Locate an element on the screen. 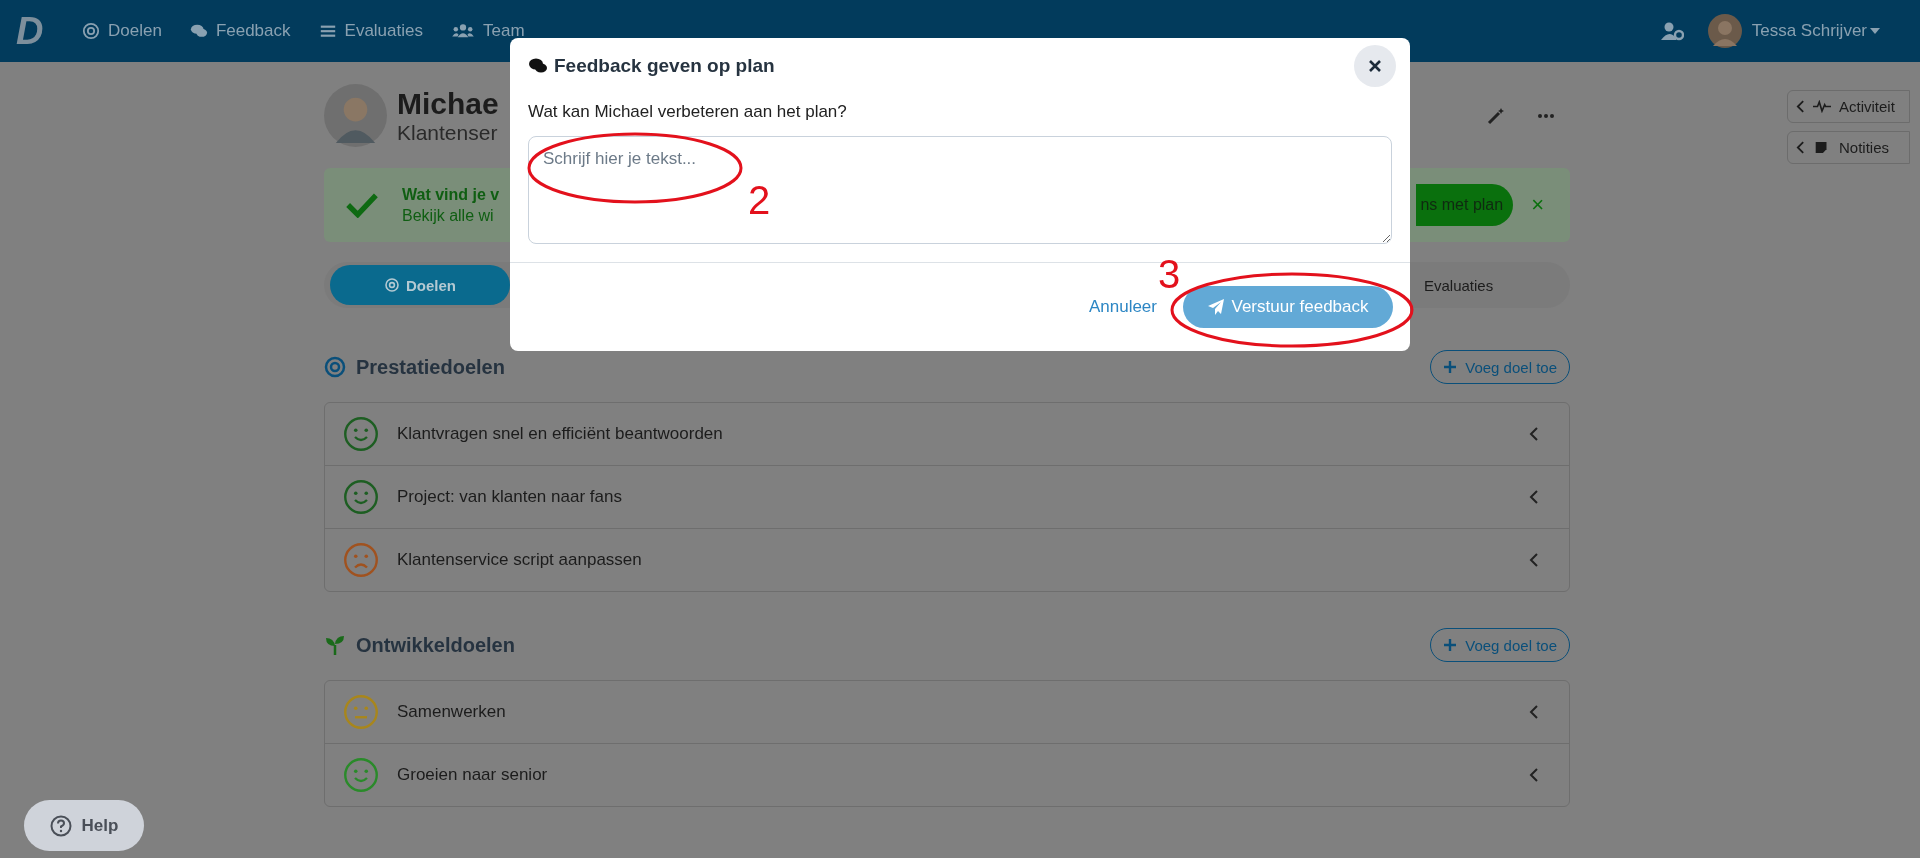 Image resolution: width=1920 pixels, height=858 pixels. logo: D is located at coordinates (35, 31).